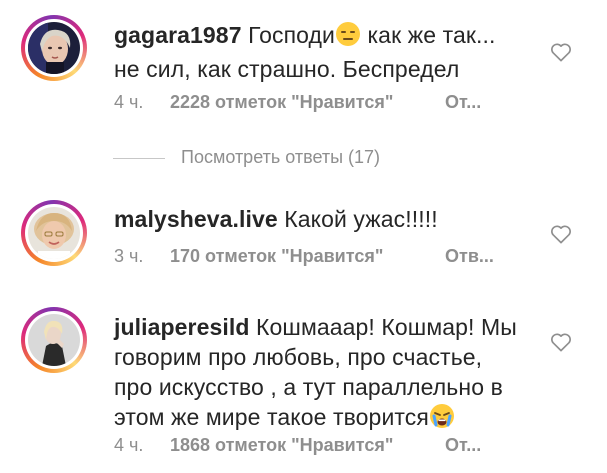  What do you see at coordinates (271, 417) in the screenshot?
I see `comment-body-line4: этом же мире такое творится` at bounding box center [271, 417].